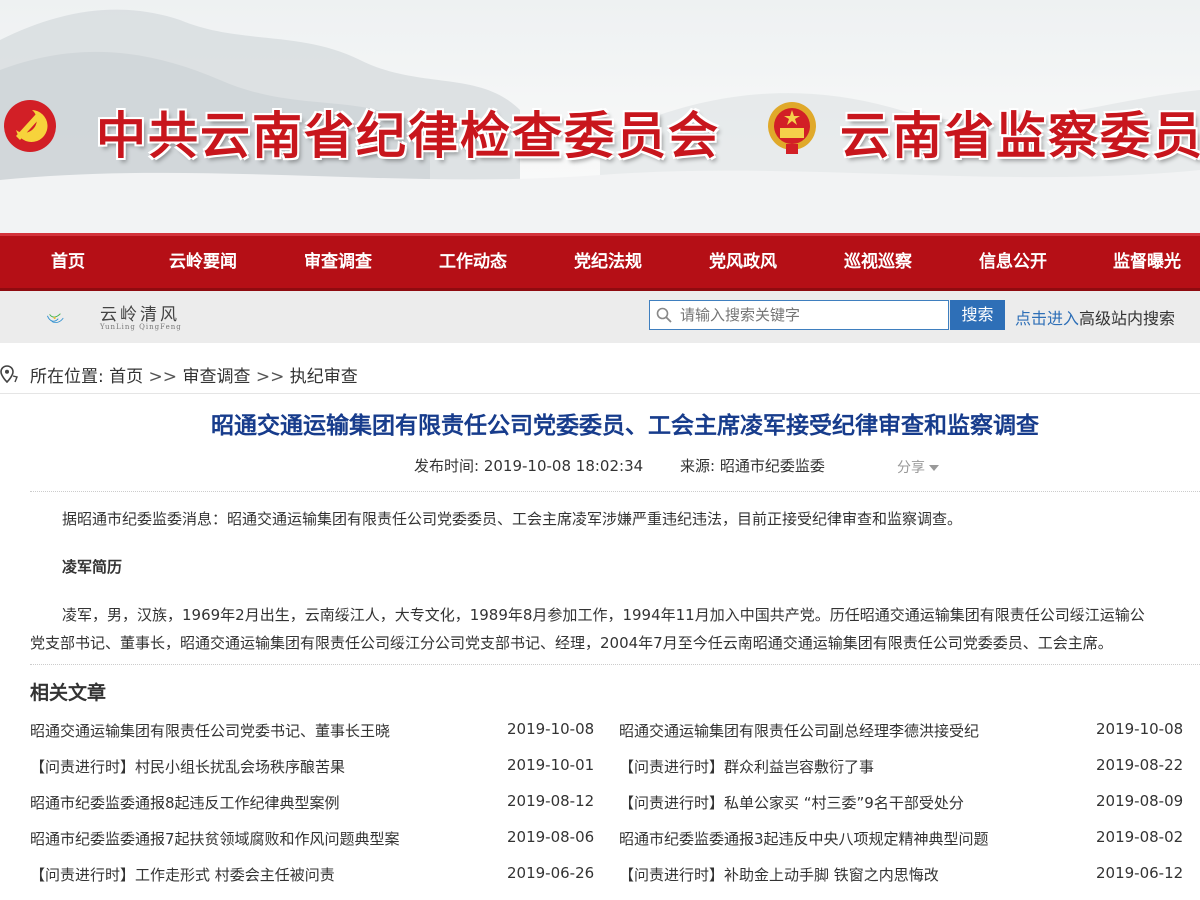 This screenshot has width=1200, height=900. What do you see at coordinates (551, 837) in the screenshot?
I see `related-date: 2019-08-06` at bounding box center [551, 837].